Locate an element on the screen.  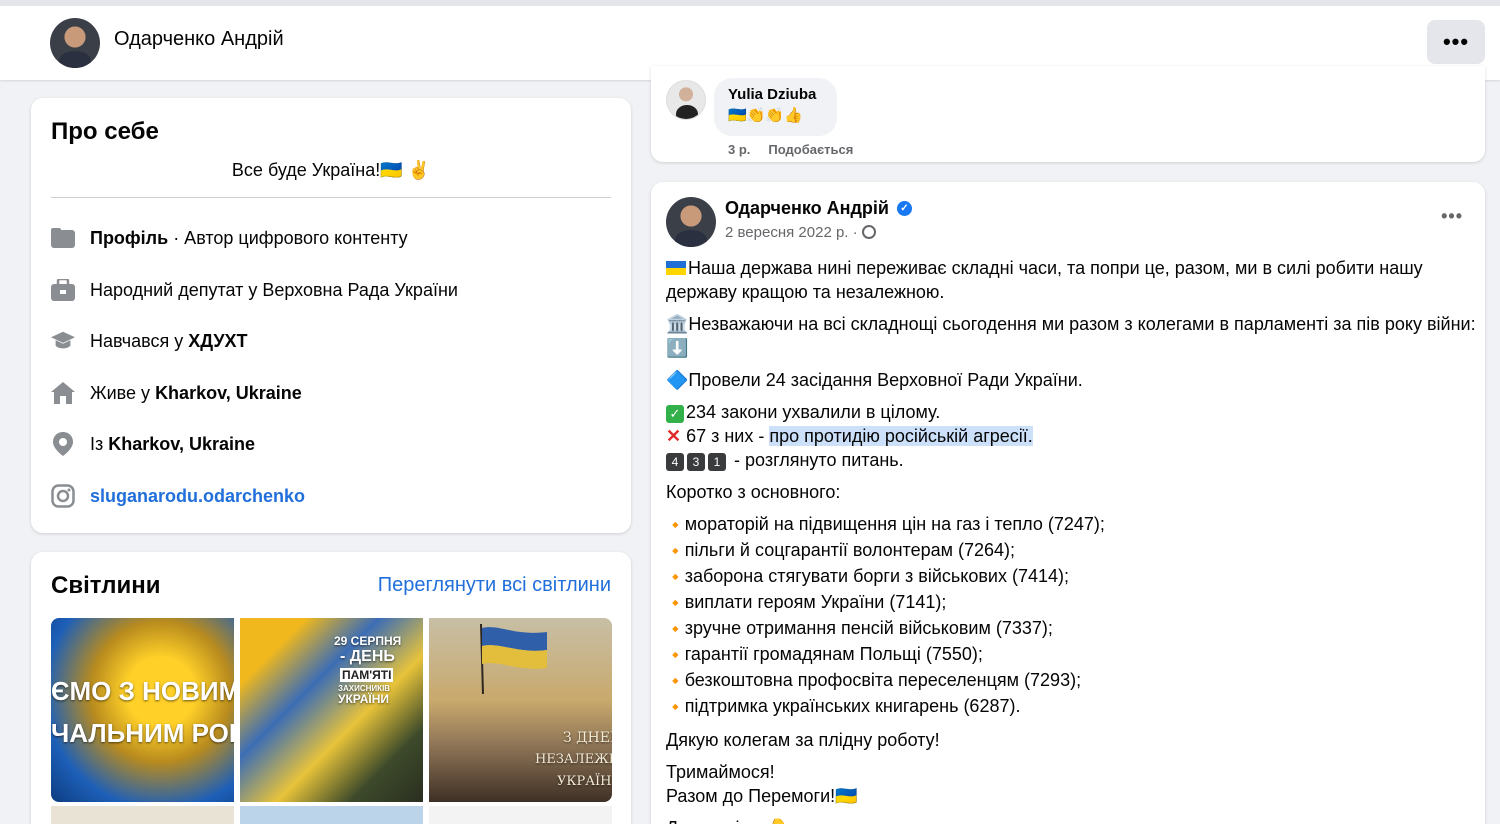
profile-name: Одарченко Андрій is located at coordinates (199, 39).